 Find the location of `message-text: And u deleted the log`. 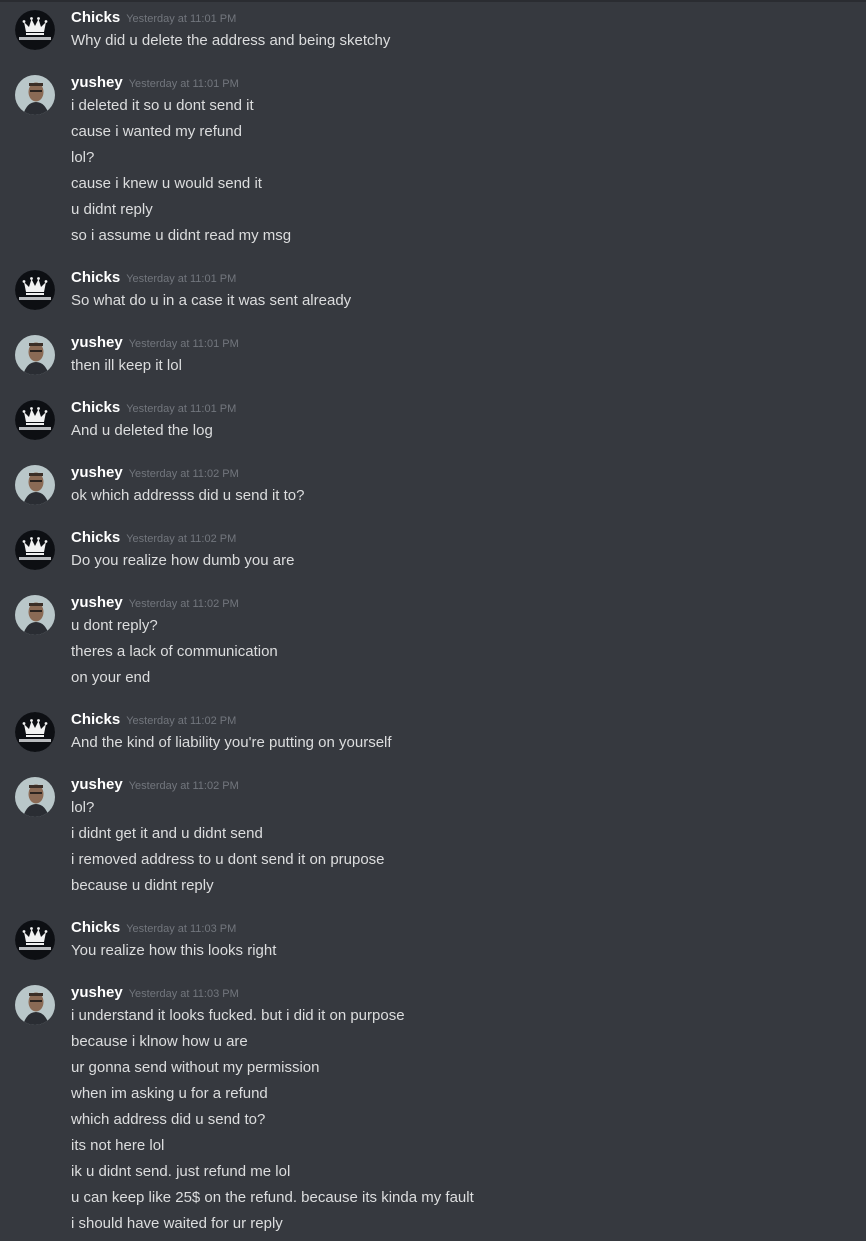

message-text: And u deleted the log is located at coordinates (142, 430).